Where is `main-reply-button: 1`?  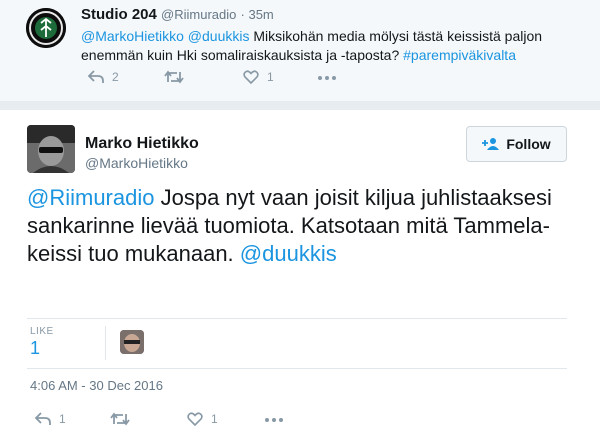
main-reply-button: 1 is located at coordinates (50, 419).